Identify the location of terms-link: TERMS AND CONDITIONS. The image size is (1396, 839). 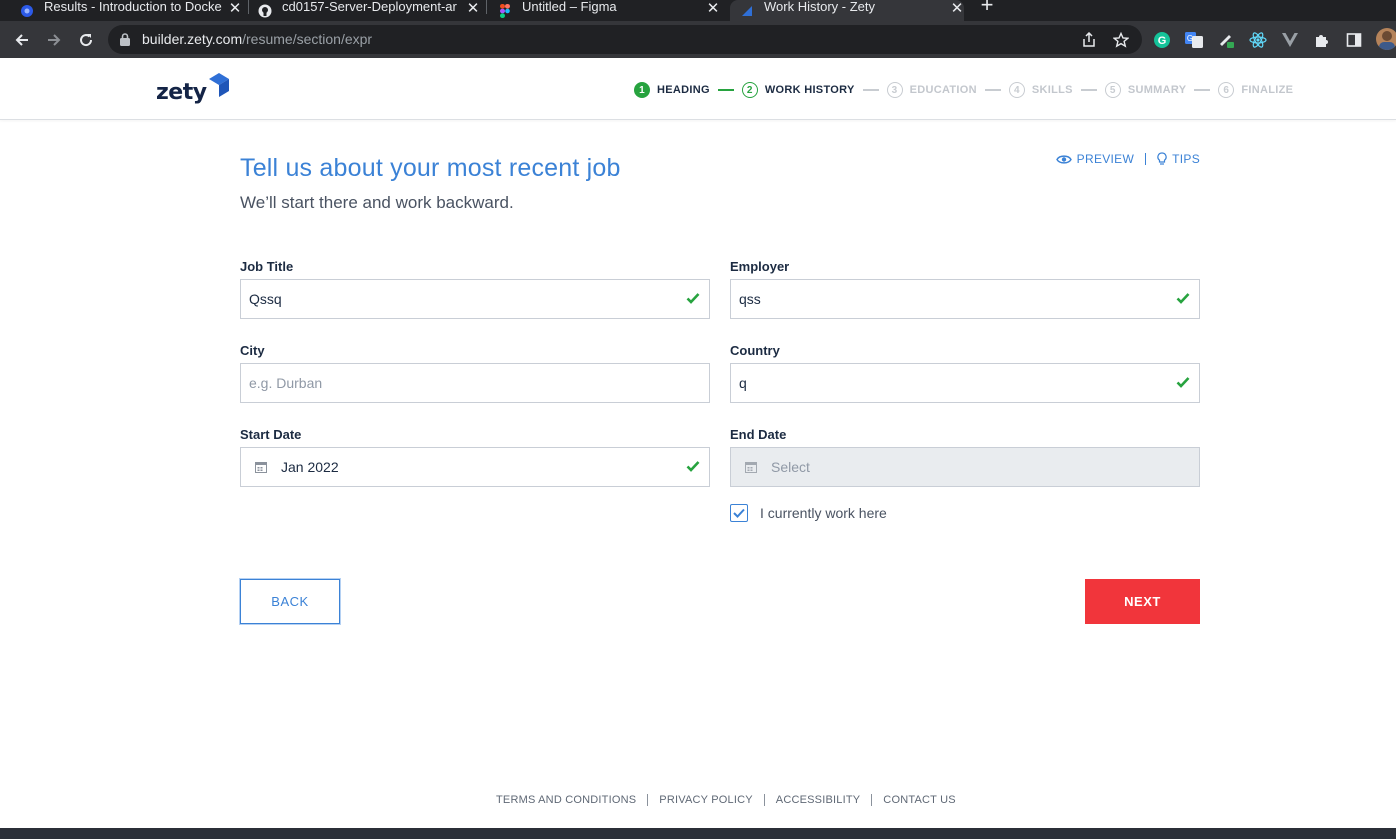
(566, 800).